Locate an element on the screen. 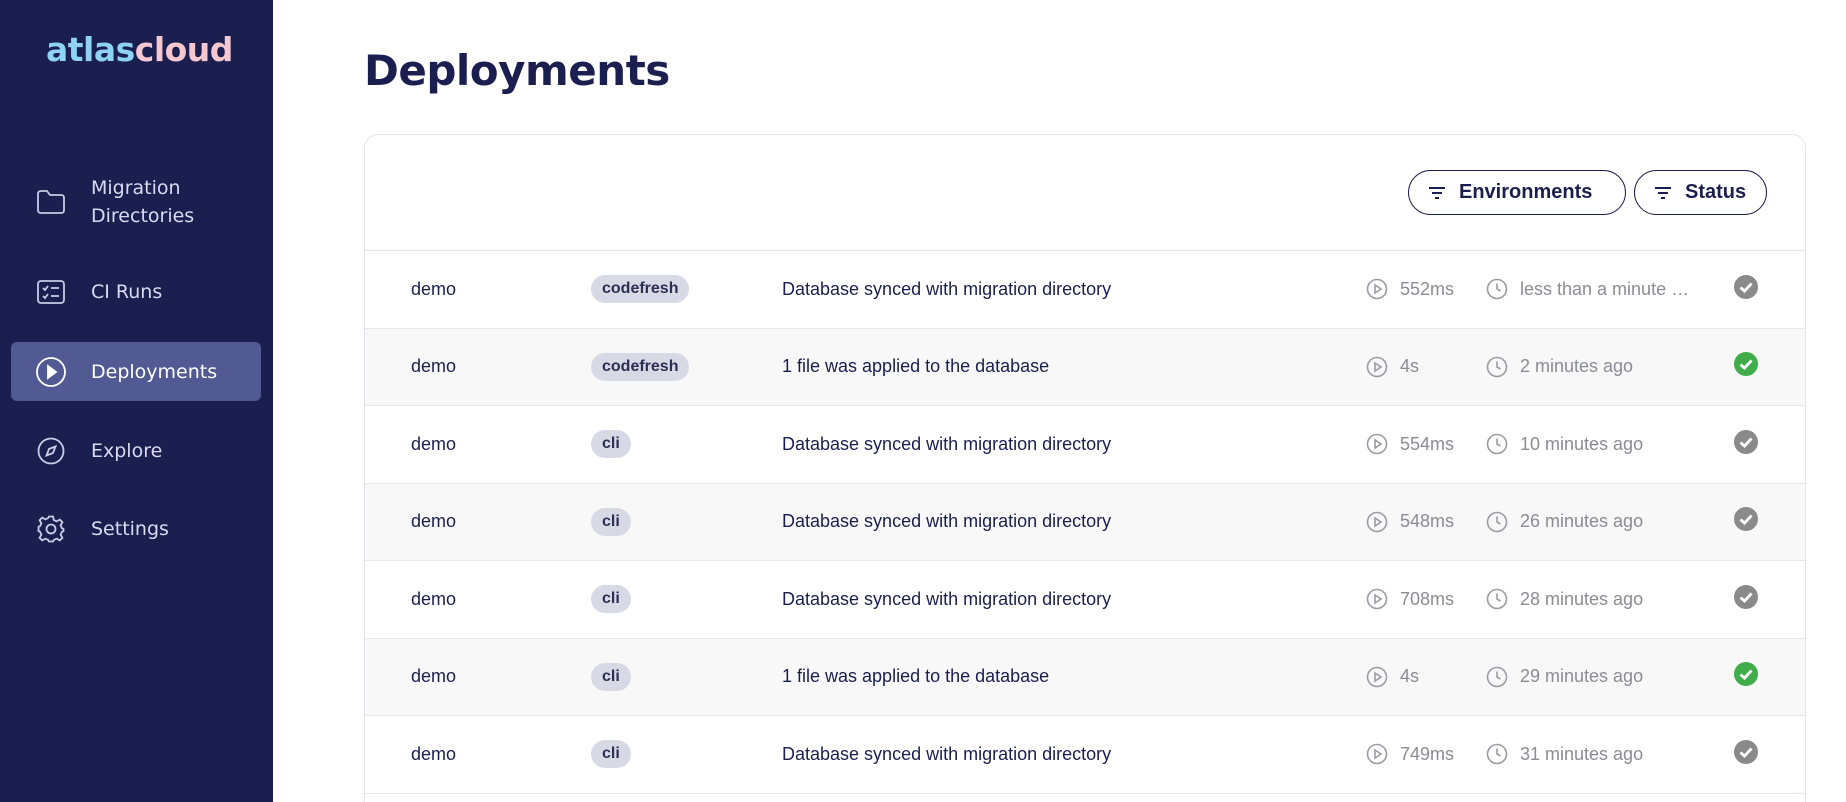 This screenshot has height=802, width=1846. deployment-duration: 552ms is located at coordinates (1410, 289).